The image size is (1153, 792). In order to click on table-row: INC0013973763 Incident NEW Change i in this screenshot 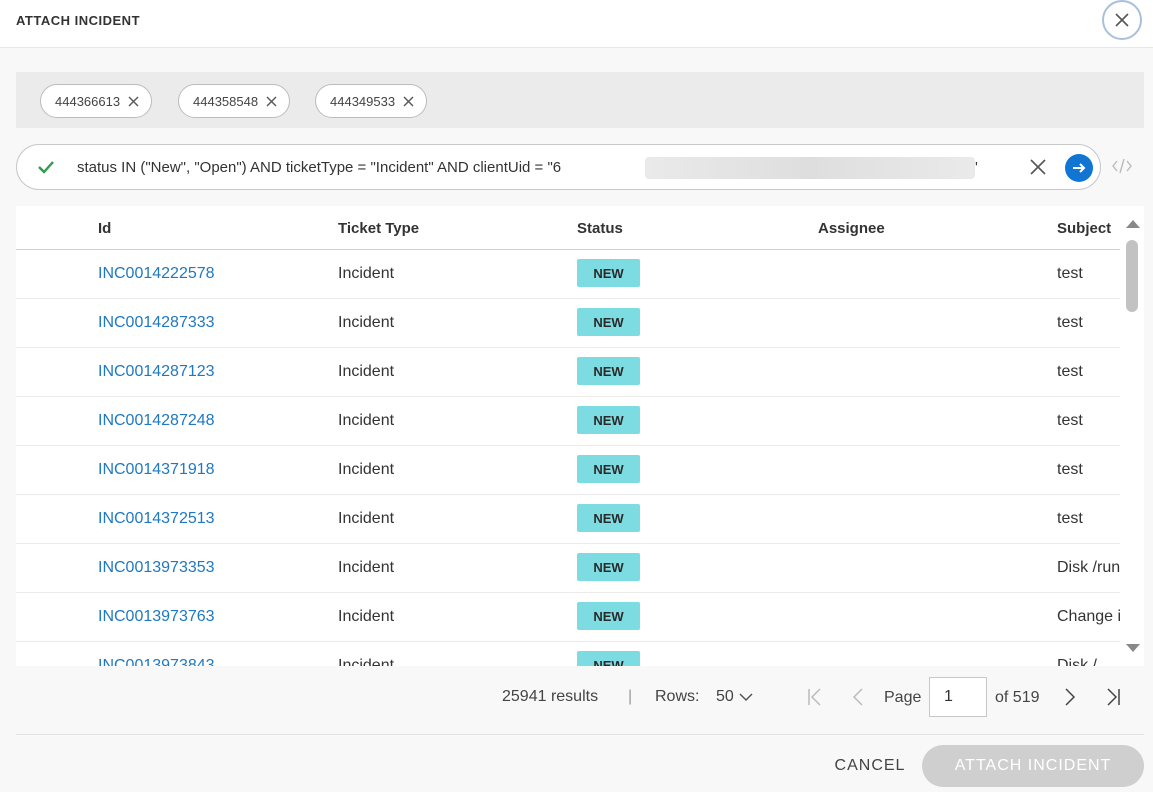, I will do `click(568, 617)`.